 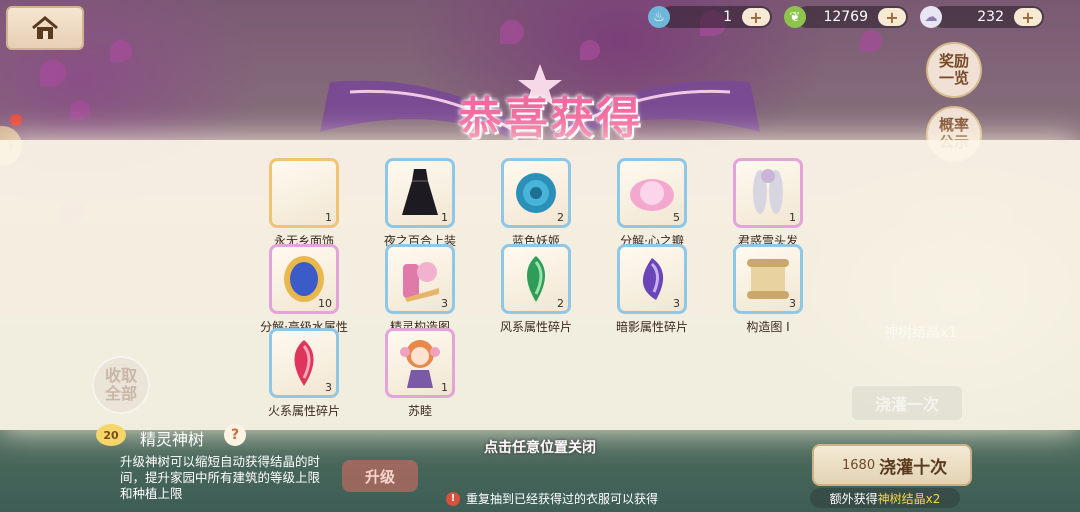 I want to click on house-icon, so click(x=45, y=27).